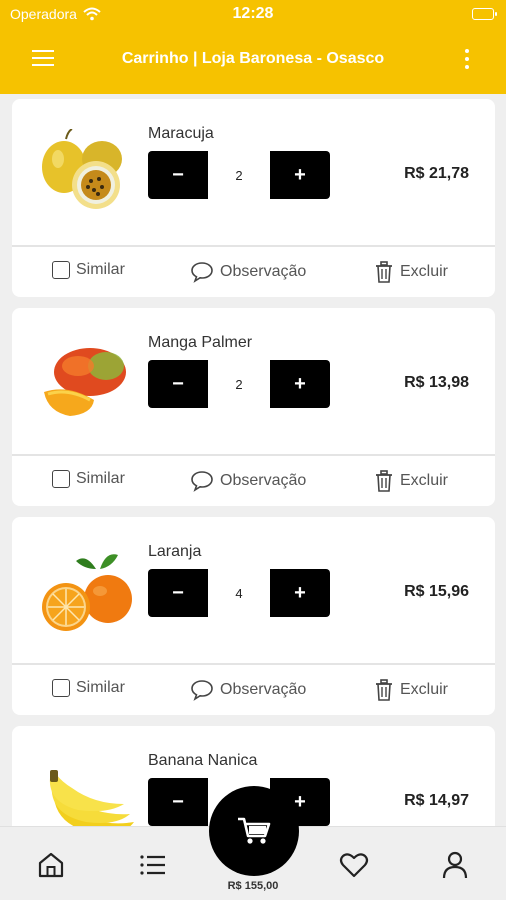  I want to click on item-price: R$ 15,96, so click(436, 591).